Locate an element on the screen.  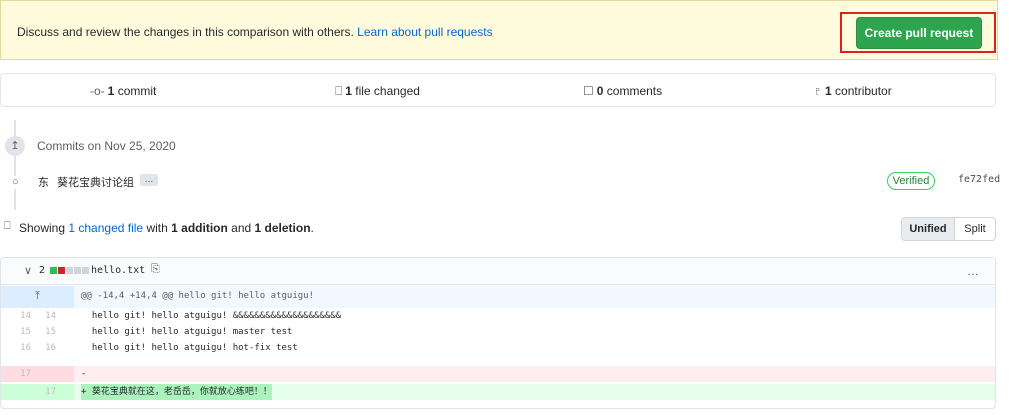
code-text: hello git! hello atguigu! hot-fix test is located at coordinates (189, 348).